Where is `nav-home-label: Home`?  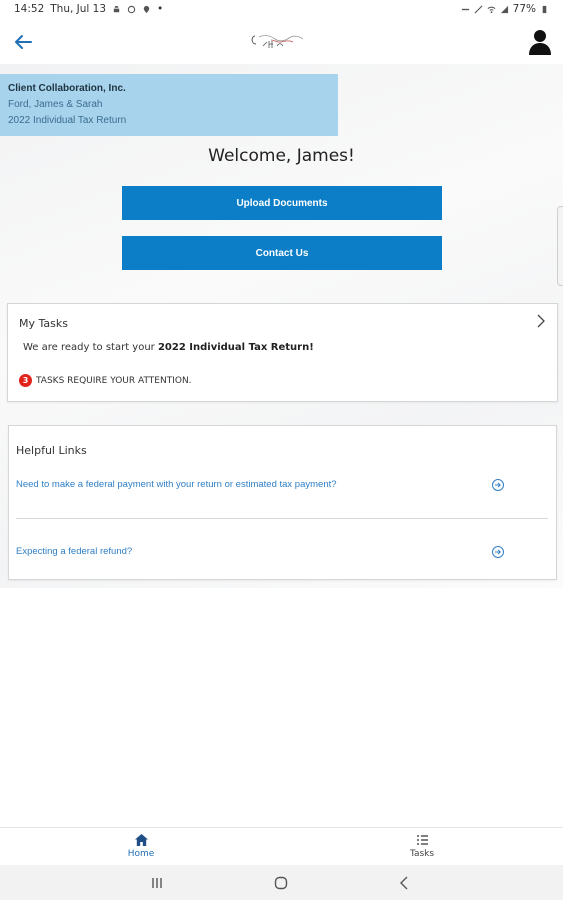 nav-home-label: Home is located at coordinates (141, 854).